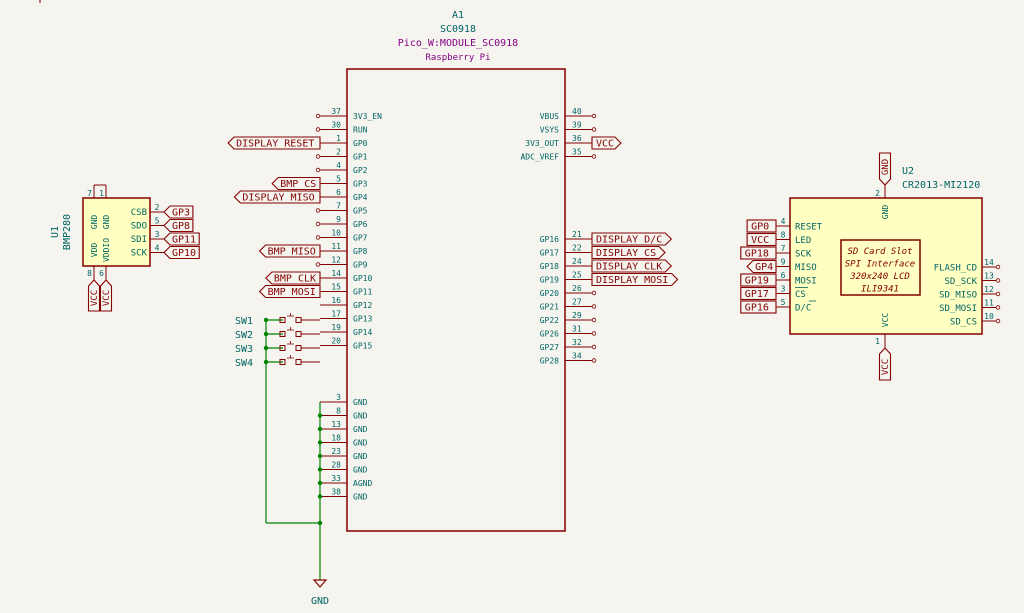 This screenshot has width=1024, height=613. What do you see at coordinates (549, 334) in the screenshot?
I see `a1-pin-name: GP26` at bounding box center [549, 334].